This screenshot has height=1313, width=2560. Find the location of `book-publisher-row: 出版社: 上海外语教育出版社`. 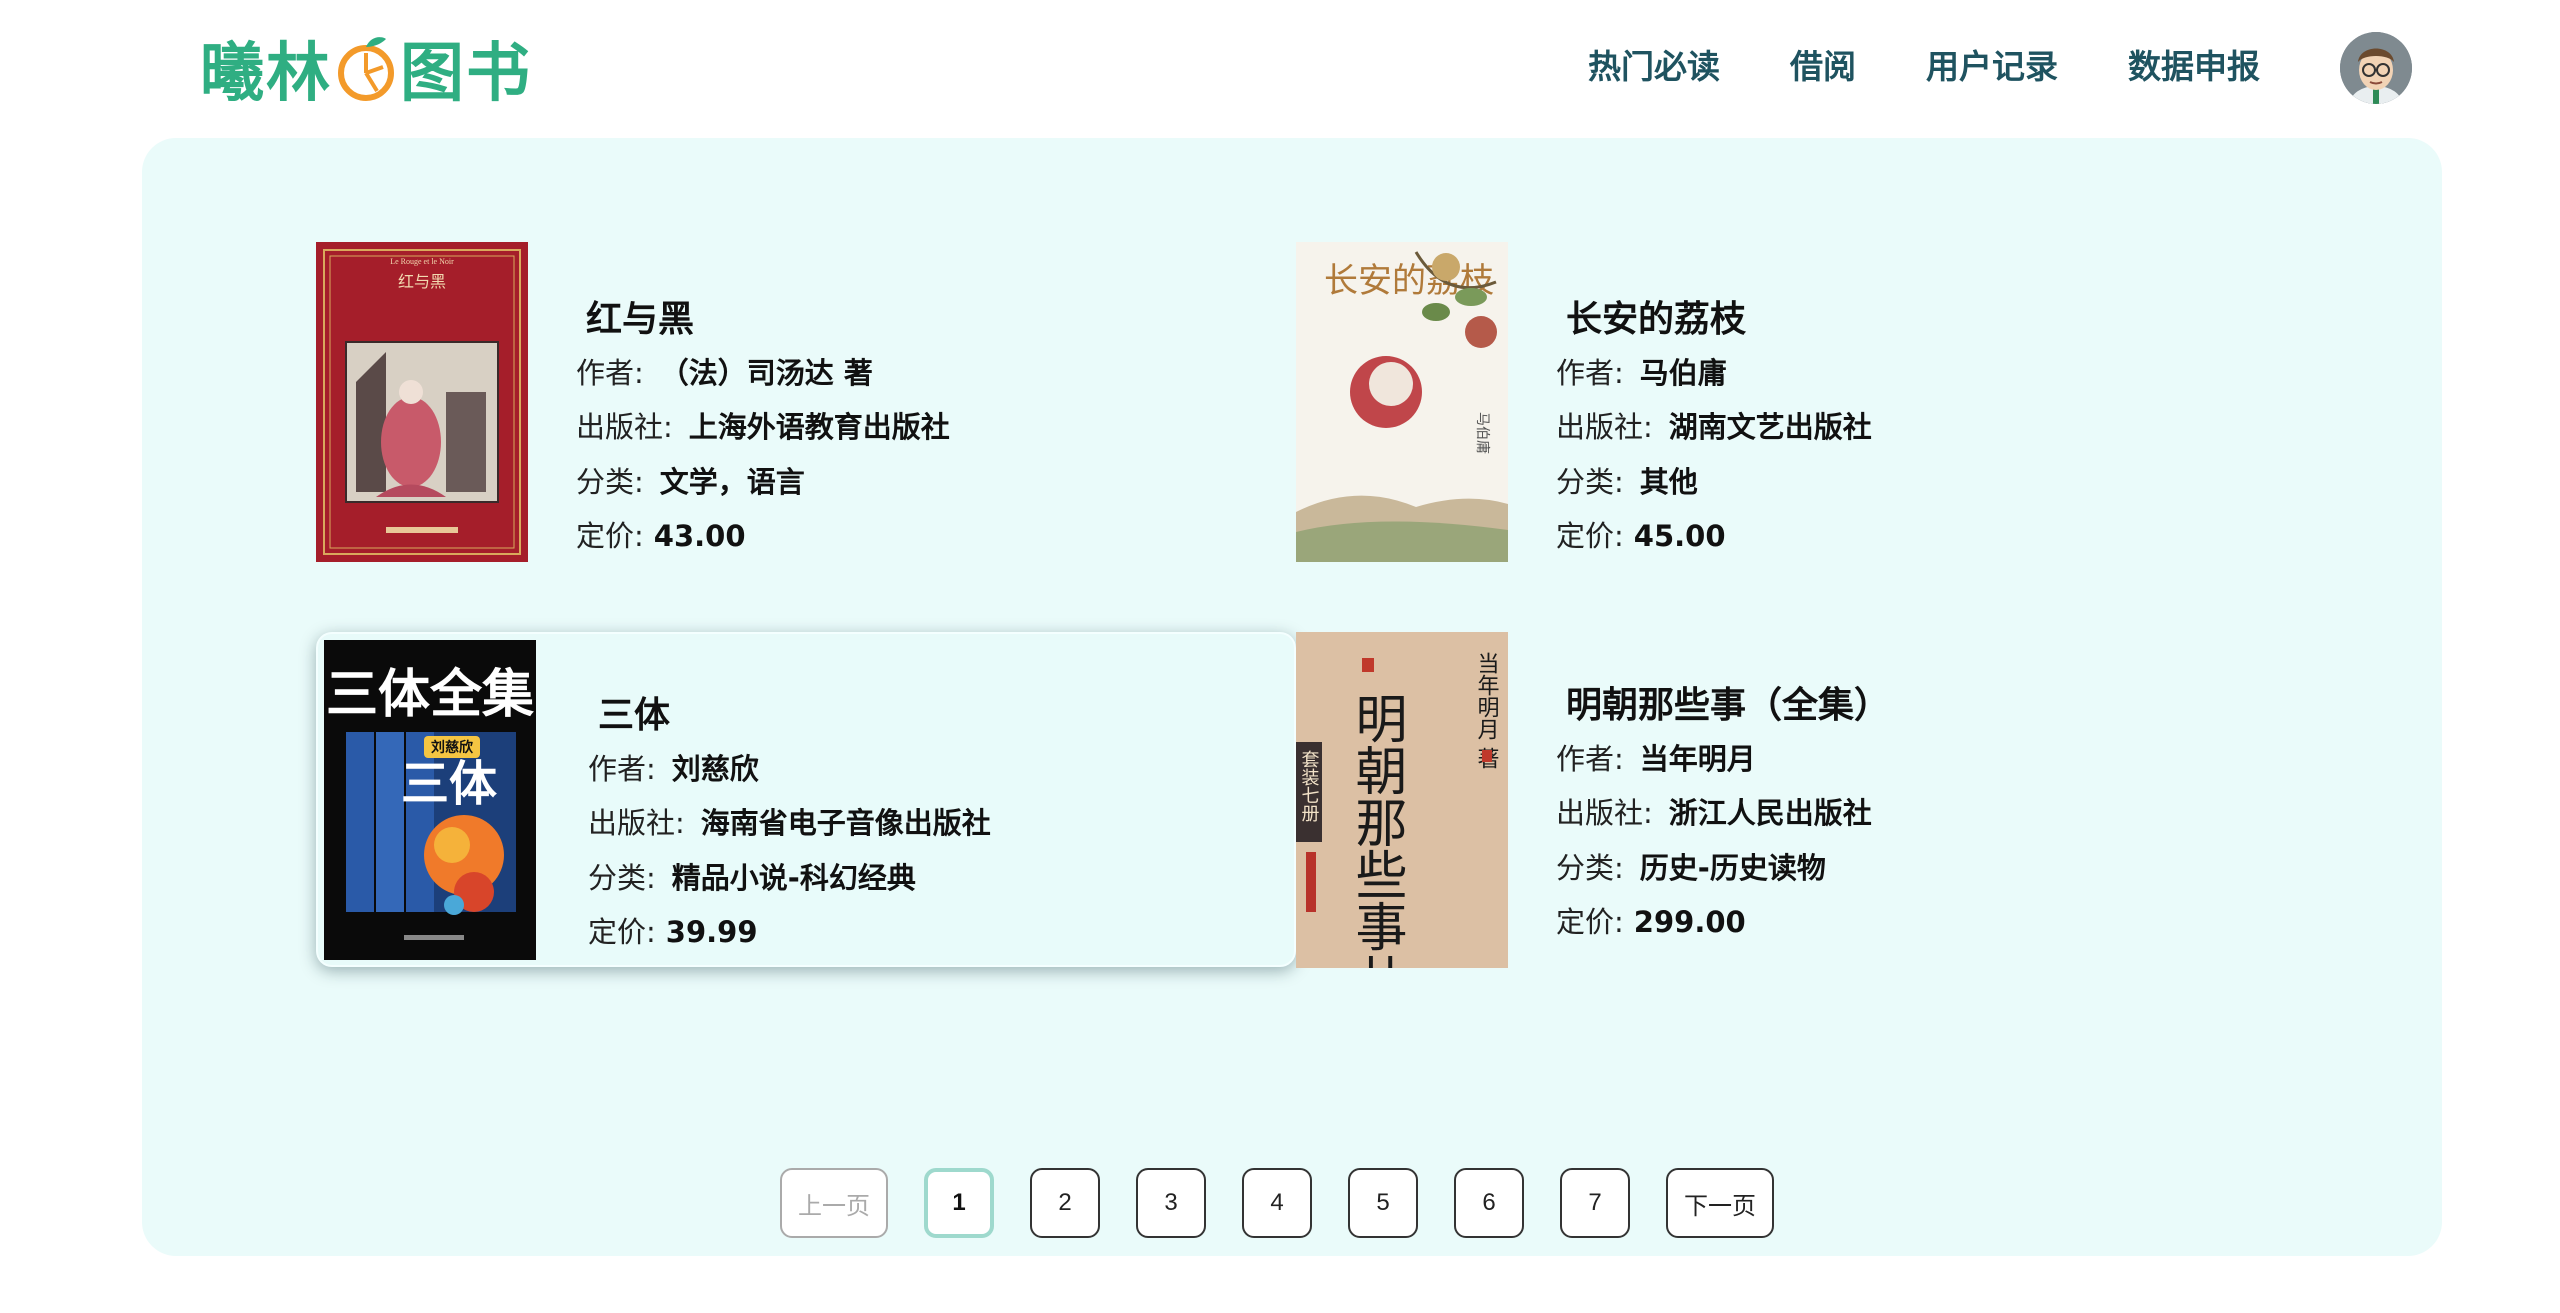

book-publisher-row: 出版社: 上海外语教育出版社 is located at coordinates (763, 427).